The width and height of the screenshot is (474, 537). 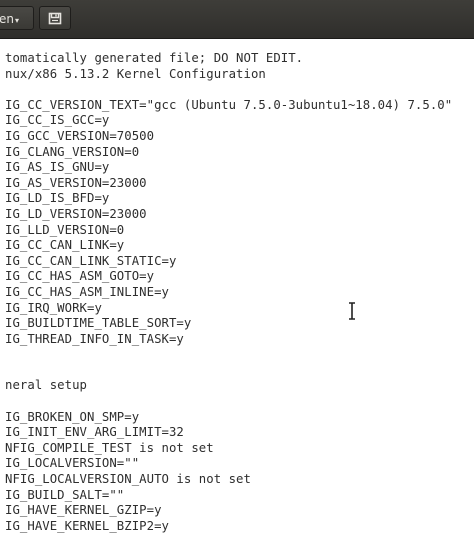 I want to click on code-line: IG_CC_IS_GCC=y, so click(x=57, y=120).